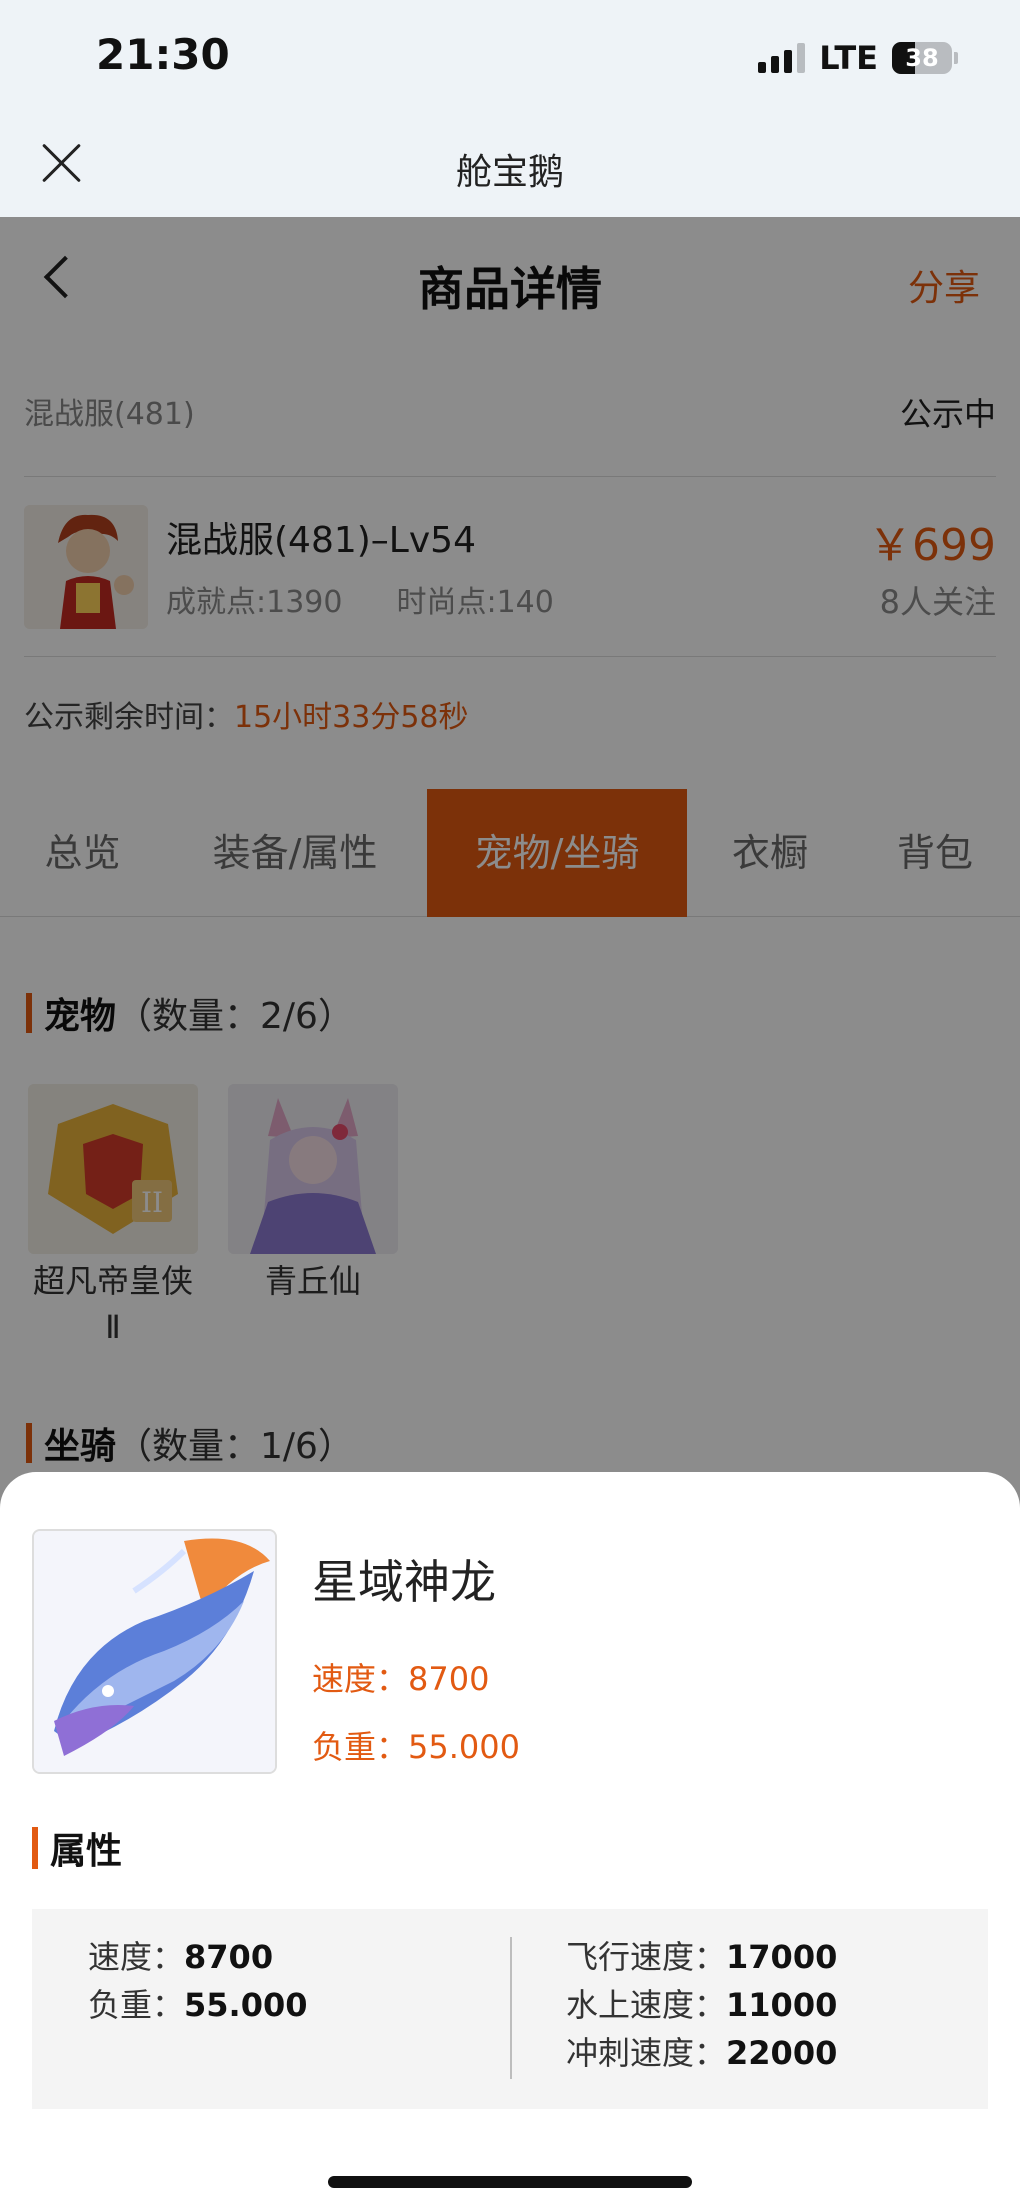 This screenshot has height=2207, width=1020. Describe the element at coordinates (509, 172) in the screenshot. I see `app-title: 舱宝鹅` at that location.